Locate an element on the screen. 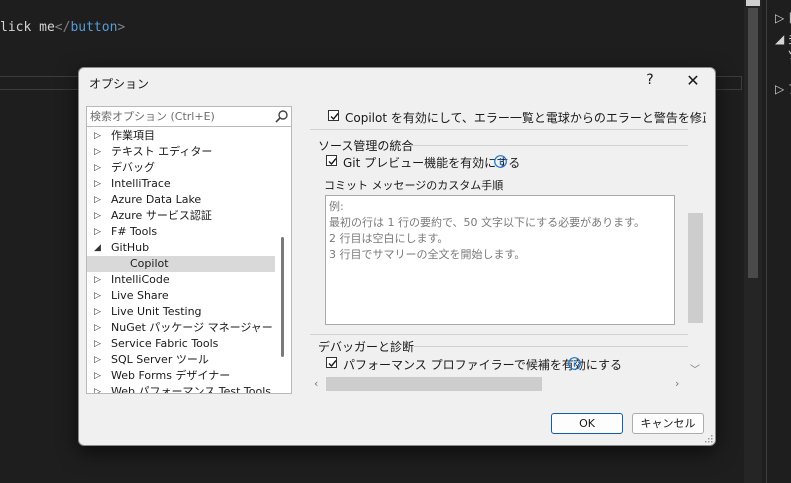 The image size is (791, 483). placeholder-line: 例: is located at coordinates (336, 206).